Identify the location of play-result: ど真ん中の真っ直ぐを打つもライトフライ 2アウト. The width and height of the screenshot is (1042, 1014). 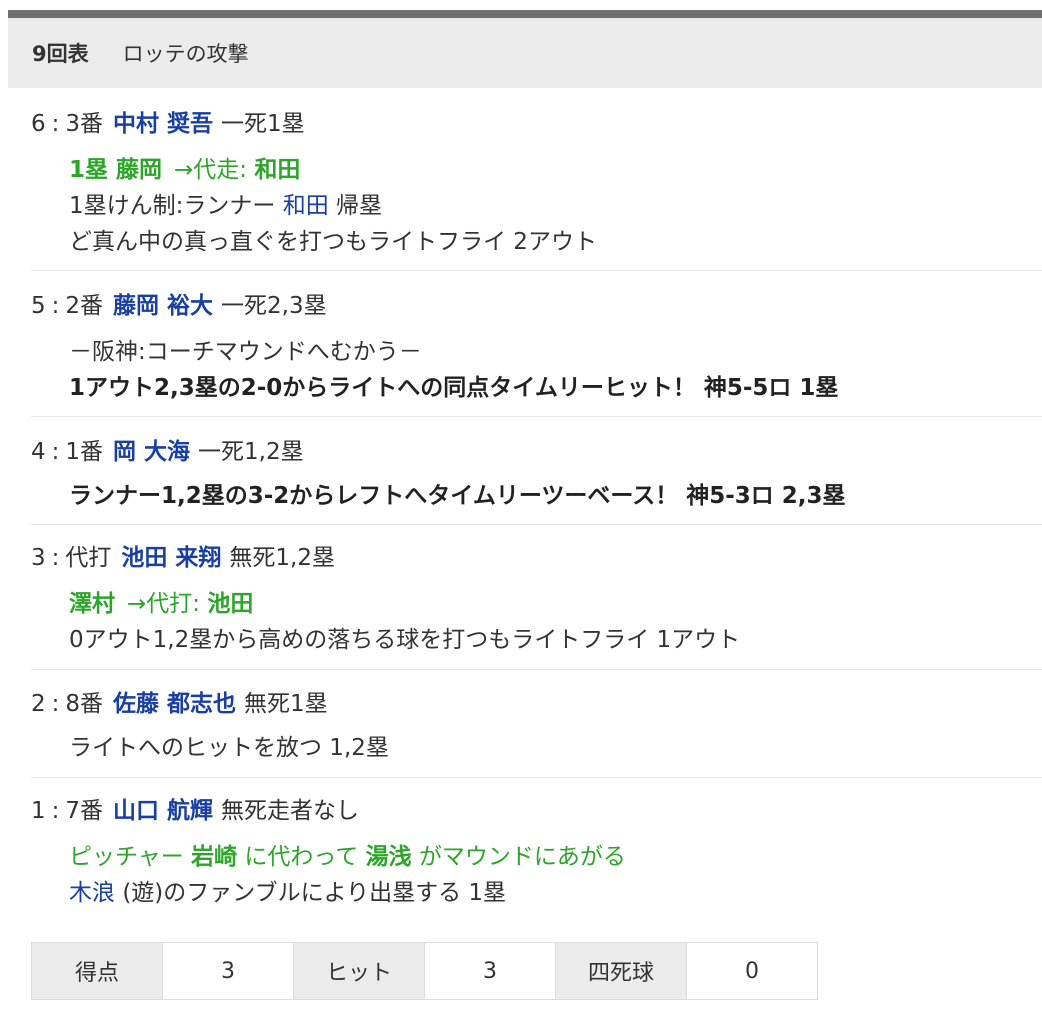
(333, 242).